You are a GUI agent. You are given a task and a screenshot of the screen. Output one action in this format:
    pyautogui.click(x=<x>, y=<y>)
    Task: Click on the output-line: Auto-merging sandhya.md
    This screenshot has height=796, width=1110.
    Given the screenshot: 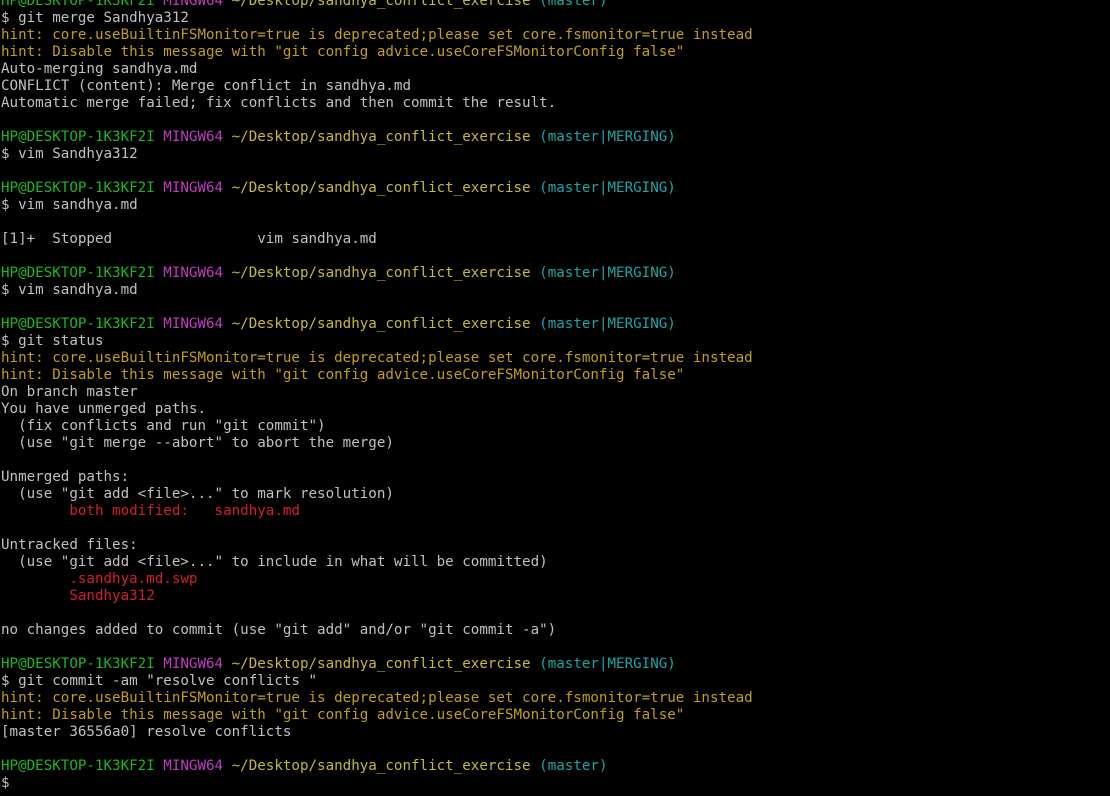 What is the action you would take?
    pyautogui.click(x=553, y=69)
    